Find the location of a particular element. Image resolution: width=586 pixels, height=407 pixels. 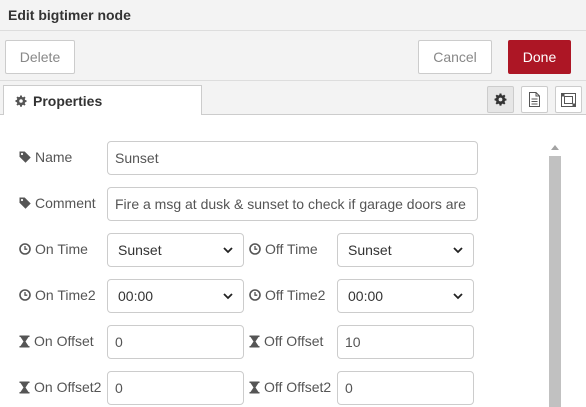

off-offset2-field is located at coordinates (405, 388).